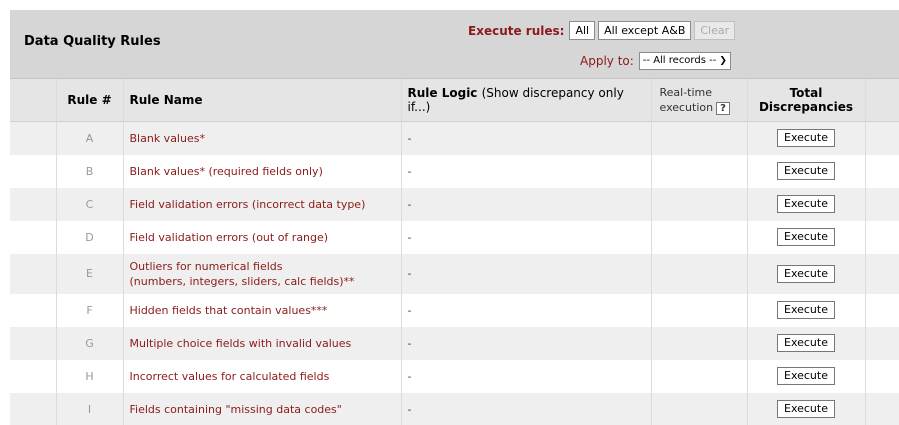 This screenshot has width=899, height=425. I want to click on rule-name-line1: Outliers for numerical fields, so click(206, 266).